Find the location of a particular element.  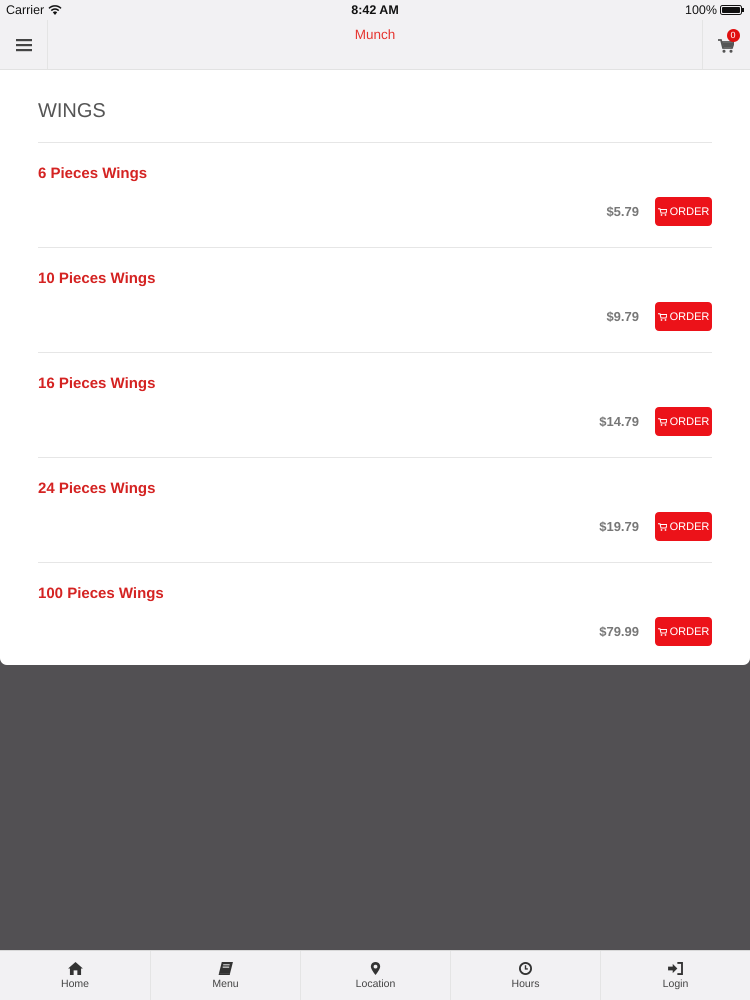

item-name: 24 Pieces Wings is located at coordinates (97, 489).